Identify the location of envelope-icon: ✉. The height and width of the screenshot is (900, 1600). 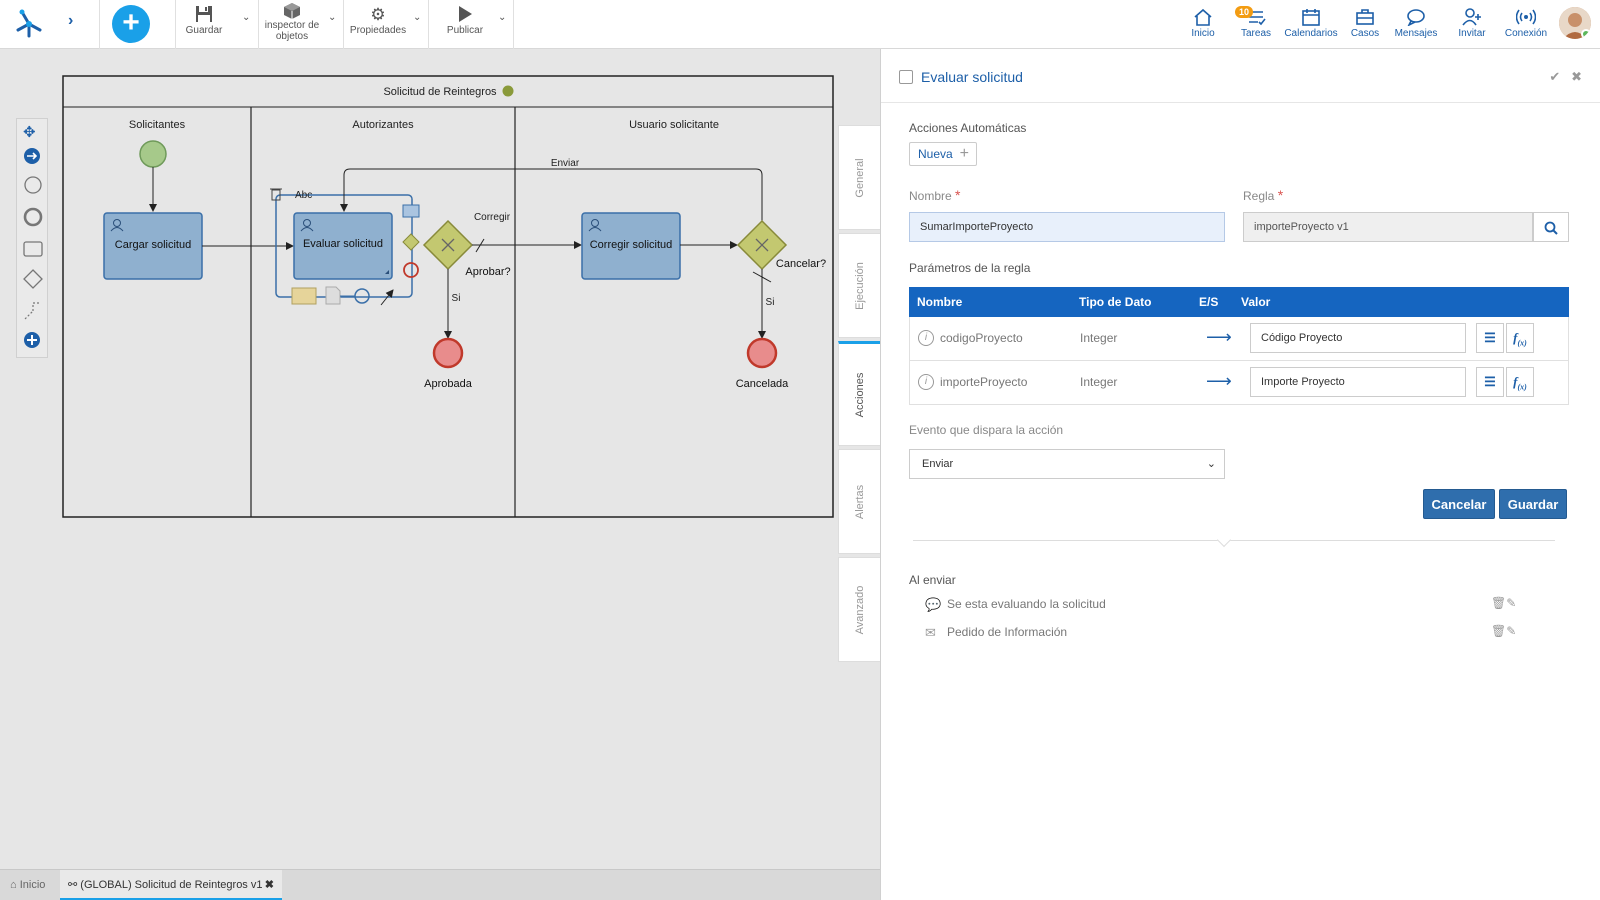
(930, 632).